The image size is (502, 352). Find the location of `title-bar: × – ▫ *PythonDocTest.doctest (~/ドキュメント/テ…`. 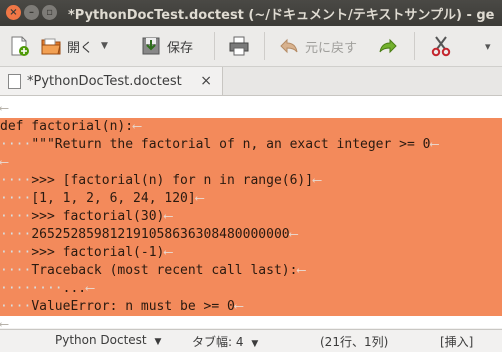

title-bar: × – ▫ *PythonDocTest.doctest (~/ドキュメント/テ… is located at coordinates (251, 13).